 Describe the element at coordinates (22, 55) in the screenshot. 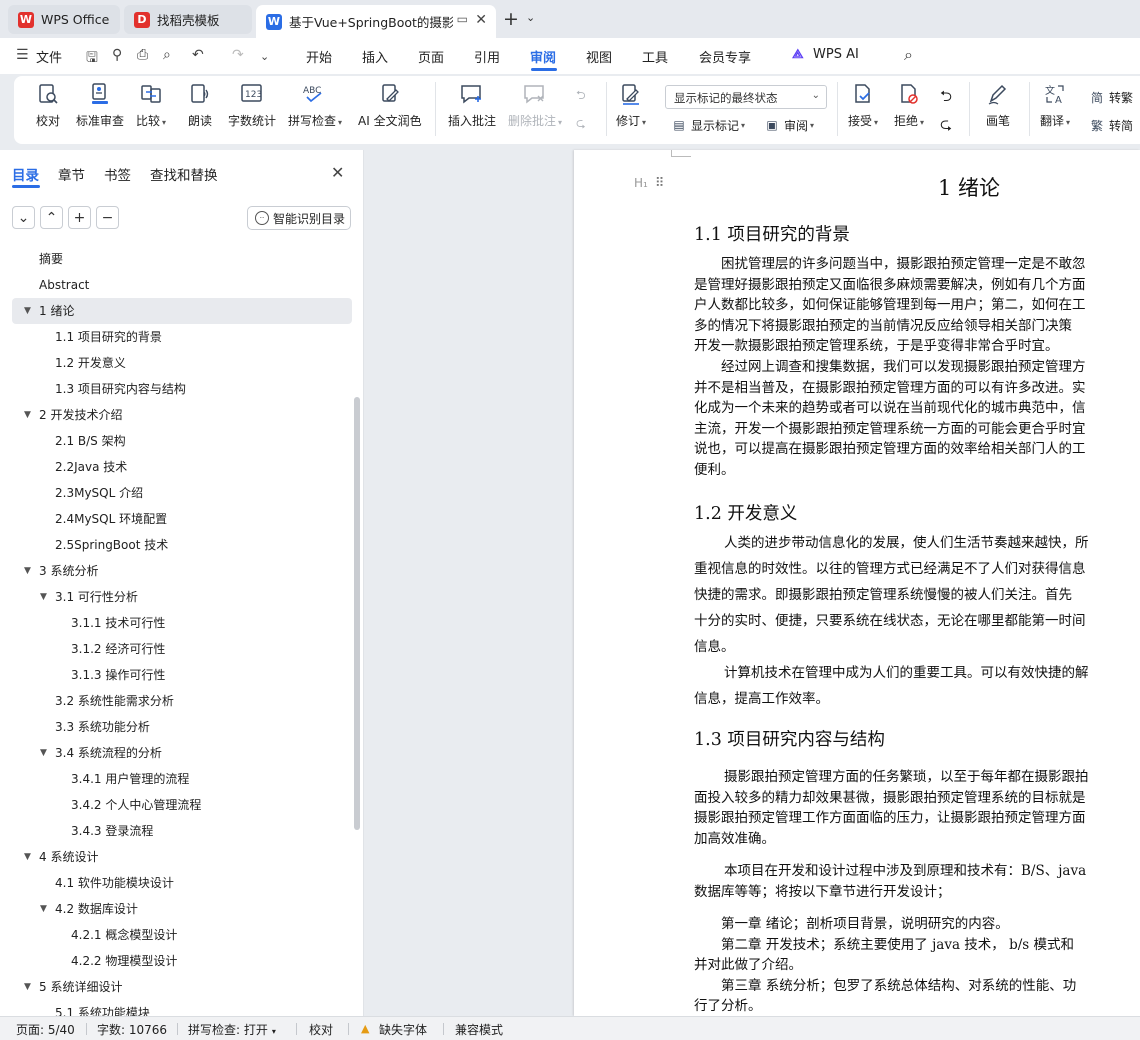

I see `hamburger-icon: ☰` at that location.